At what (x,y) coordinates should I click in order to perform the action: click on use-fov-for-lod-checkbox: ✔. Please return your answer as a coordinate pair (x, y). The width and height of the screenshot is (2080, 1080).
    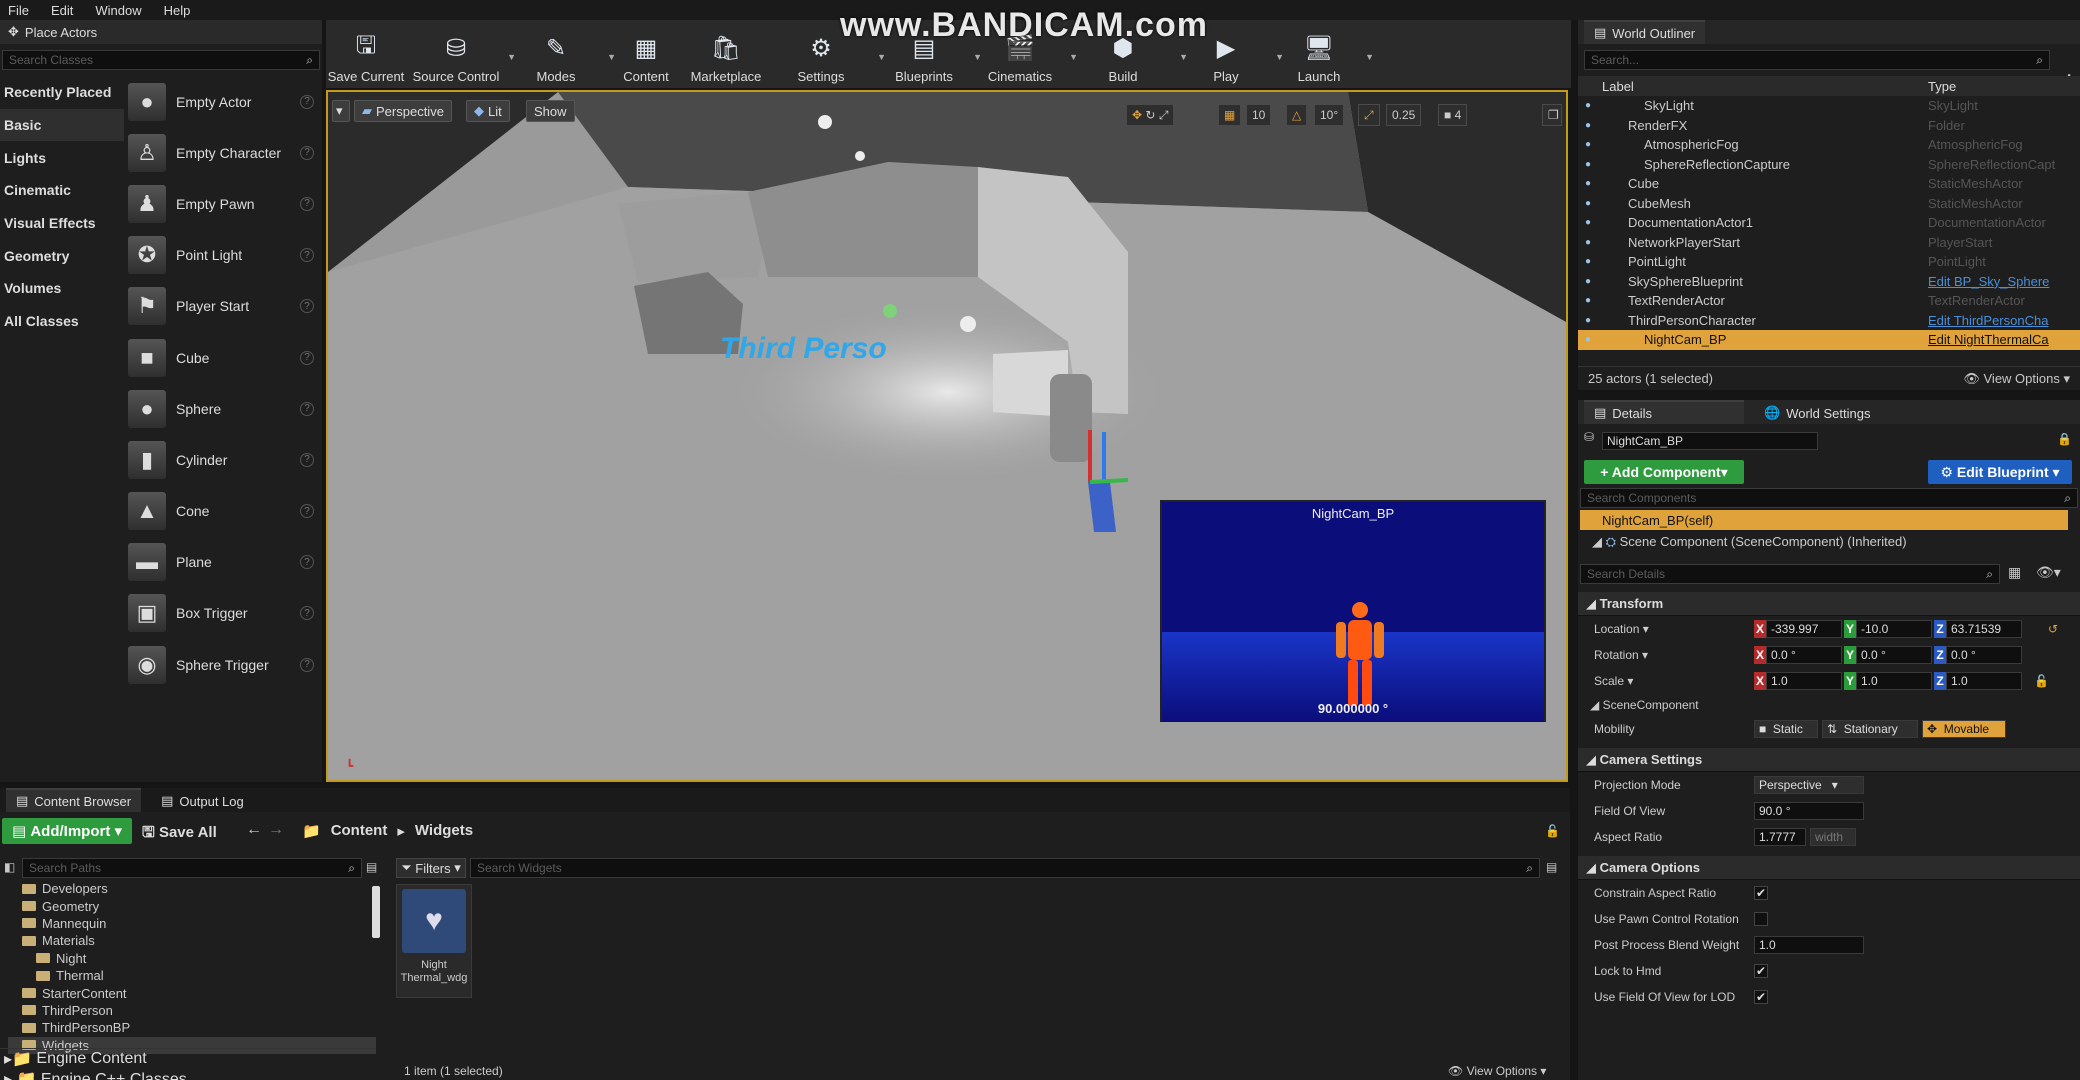
    Looking at the image, I should click on (1761, 997).